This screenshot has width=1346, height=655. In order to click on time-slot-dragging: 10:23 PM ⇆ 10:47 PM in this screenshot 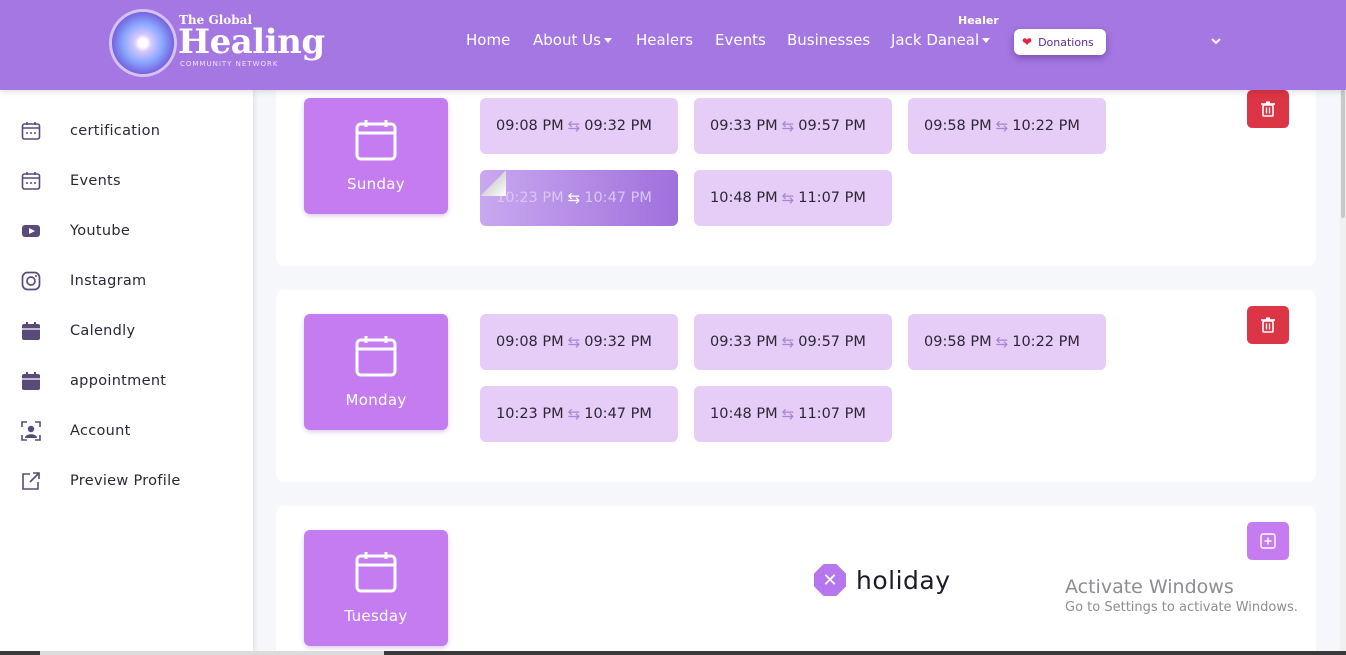, I will do `click(579, 198)`.